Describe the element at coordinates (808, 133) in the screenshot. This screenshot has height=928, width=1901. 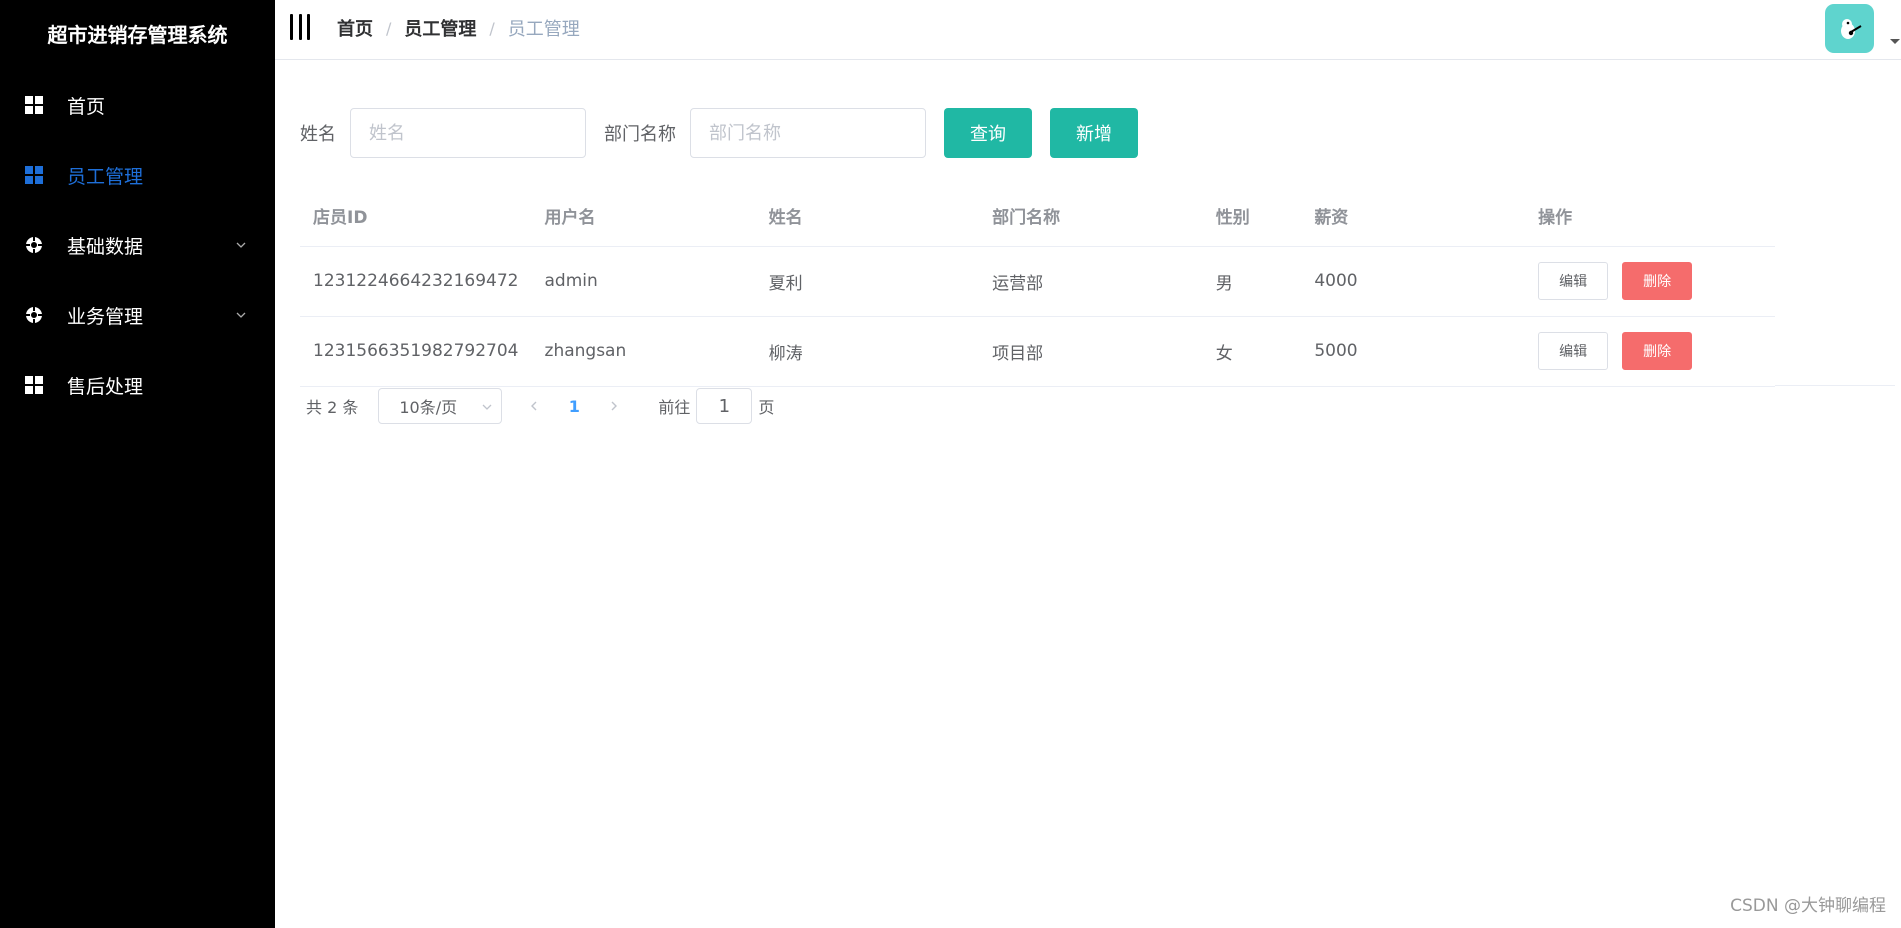
I see `dept-input` at that location.